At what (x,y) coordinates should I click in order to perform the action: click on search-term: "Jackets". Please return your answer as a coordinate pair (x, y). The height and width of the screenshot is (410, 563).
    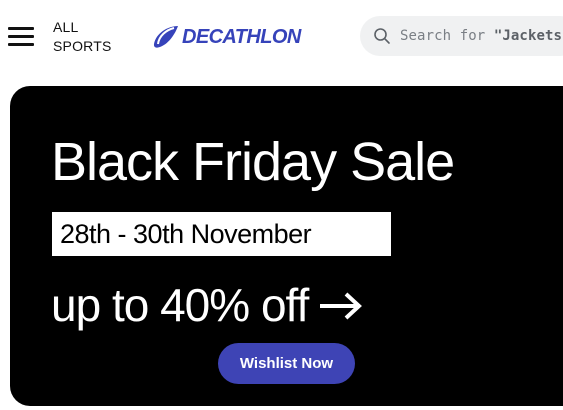
    Looking at the image, I should click on (528, 36).